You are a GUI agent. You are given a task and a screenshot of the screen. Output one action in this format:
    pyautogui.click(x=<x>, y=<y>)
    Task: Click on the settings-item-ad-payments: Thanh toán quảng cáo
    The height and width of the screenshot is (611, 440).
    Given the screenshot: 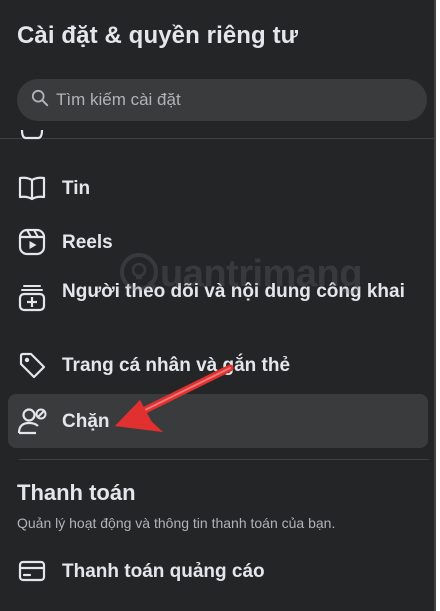 What is the action you would take?
    pyautogui.click(x=218, y=571)
    